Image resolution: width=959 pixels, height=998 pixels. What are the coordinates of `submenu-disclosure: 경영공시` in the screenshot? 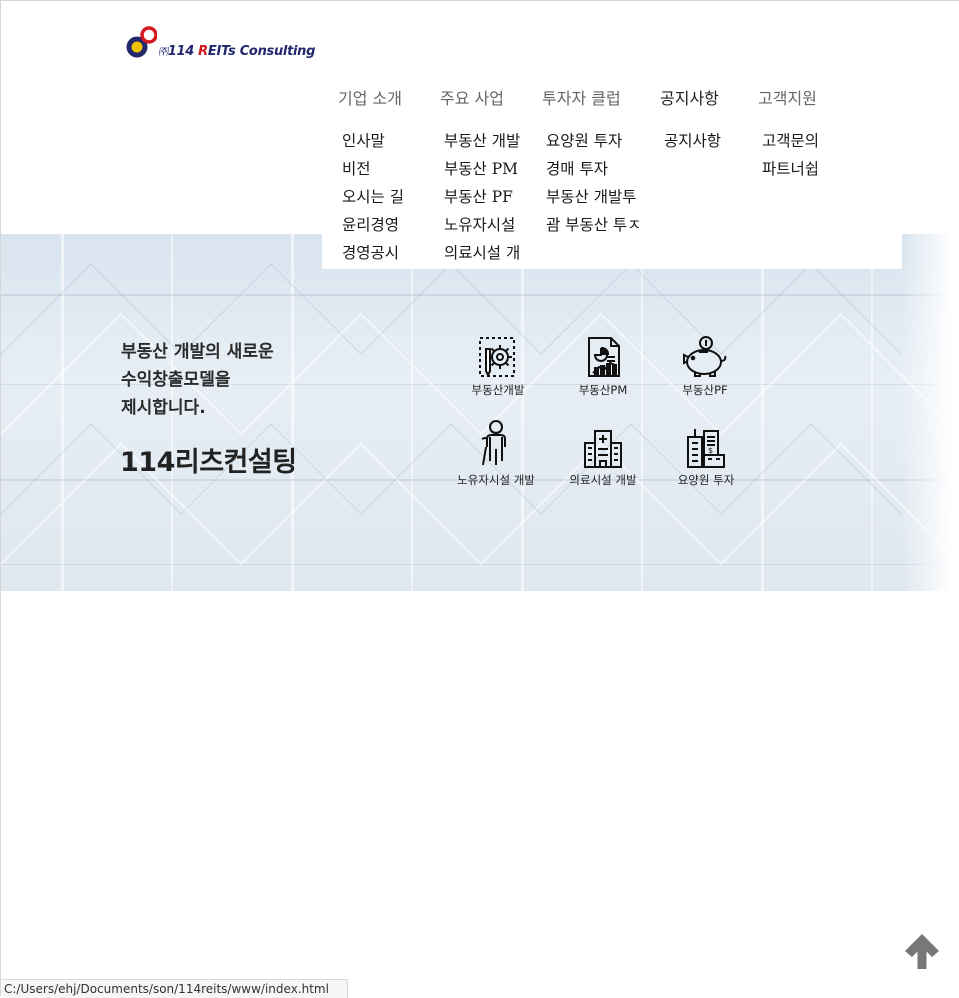 It's located at (370, 252).